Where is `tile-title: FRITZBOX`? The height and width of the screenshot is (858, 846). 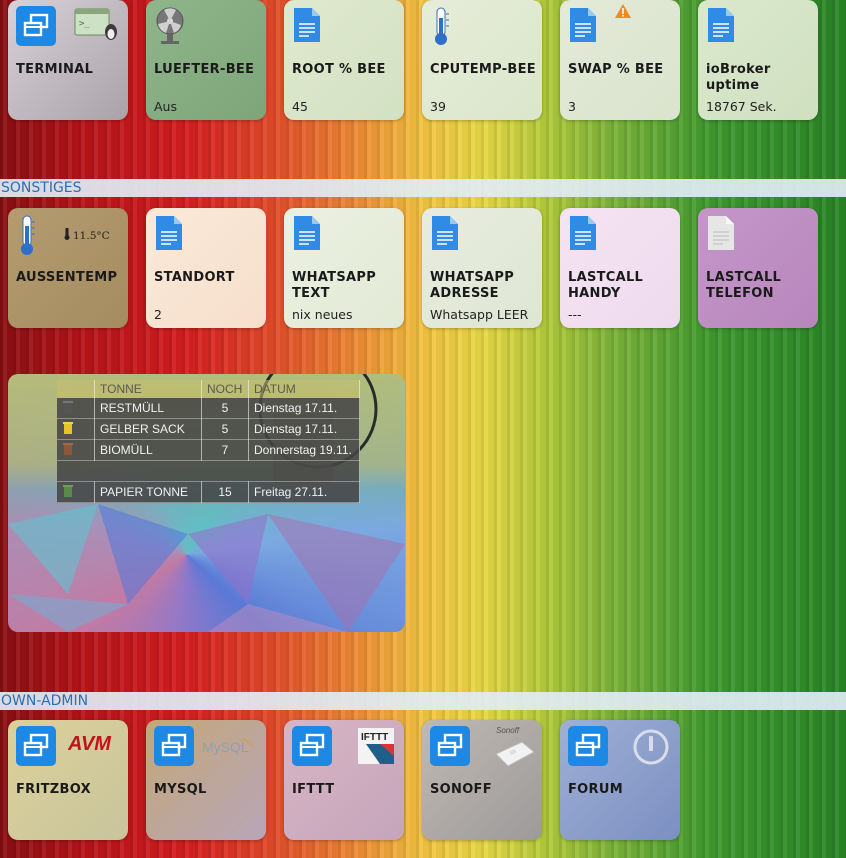
tile-title: FRITZBOX is located at coordinates (53, 789).